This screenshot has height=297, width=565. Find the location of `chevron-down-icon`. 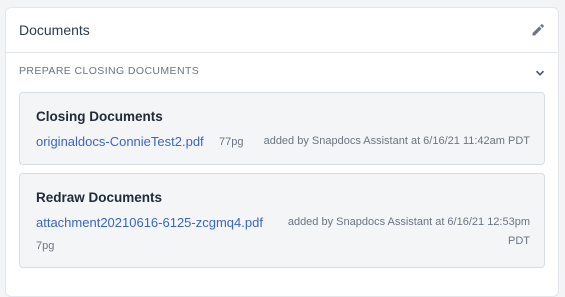

chevron-down-icon is located at coordinates (540, 70).